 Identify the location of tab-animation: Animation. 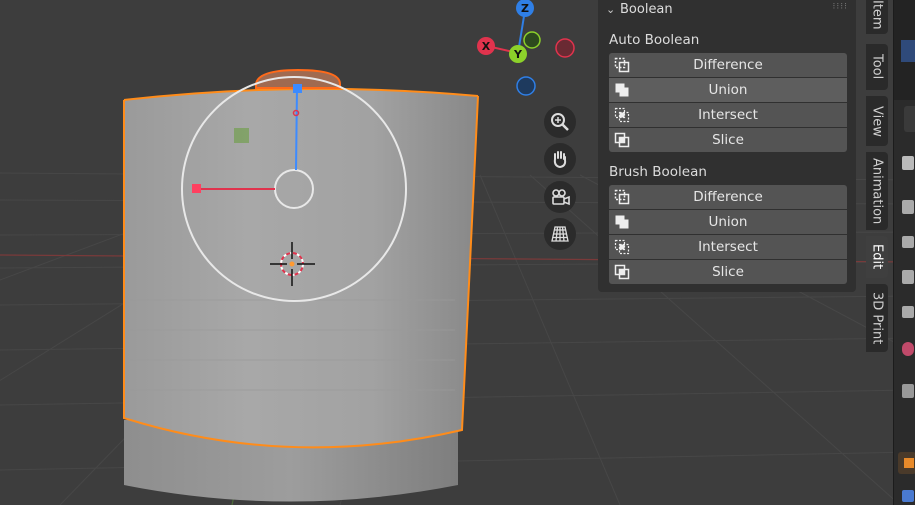
(877, 191).